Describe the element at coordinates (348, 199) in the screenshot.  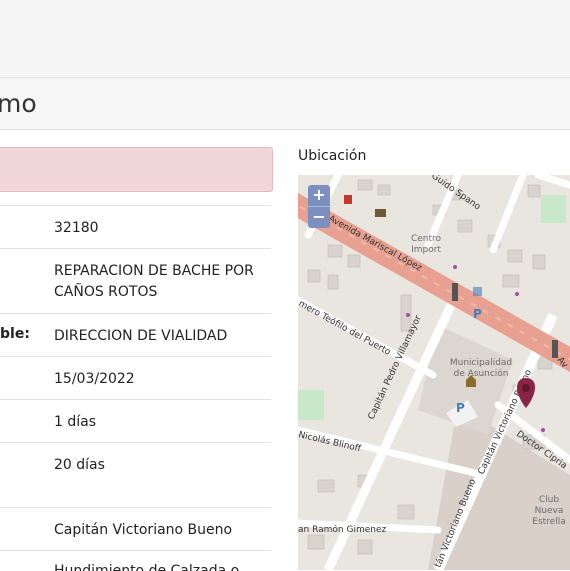
I see `pharmacy-icon` at that location.